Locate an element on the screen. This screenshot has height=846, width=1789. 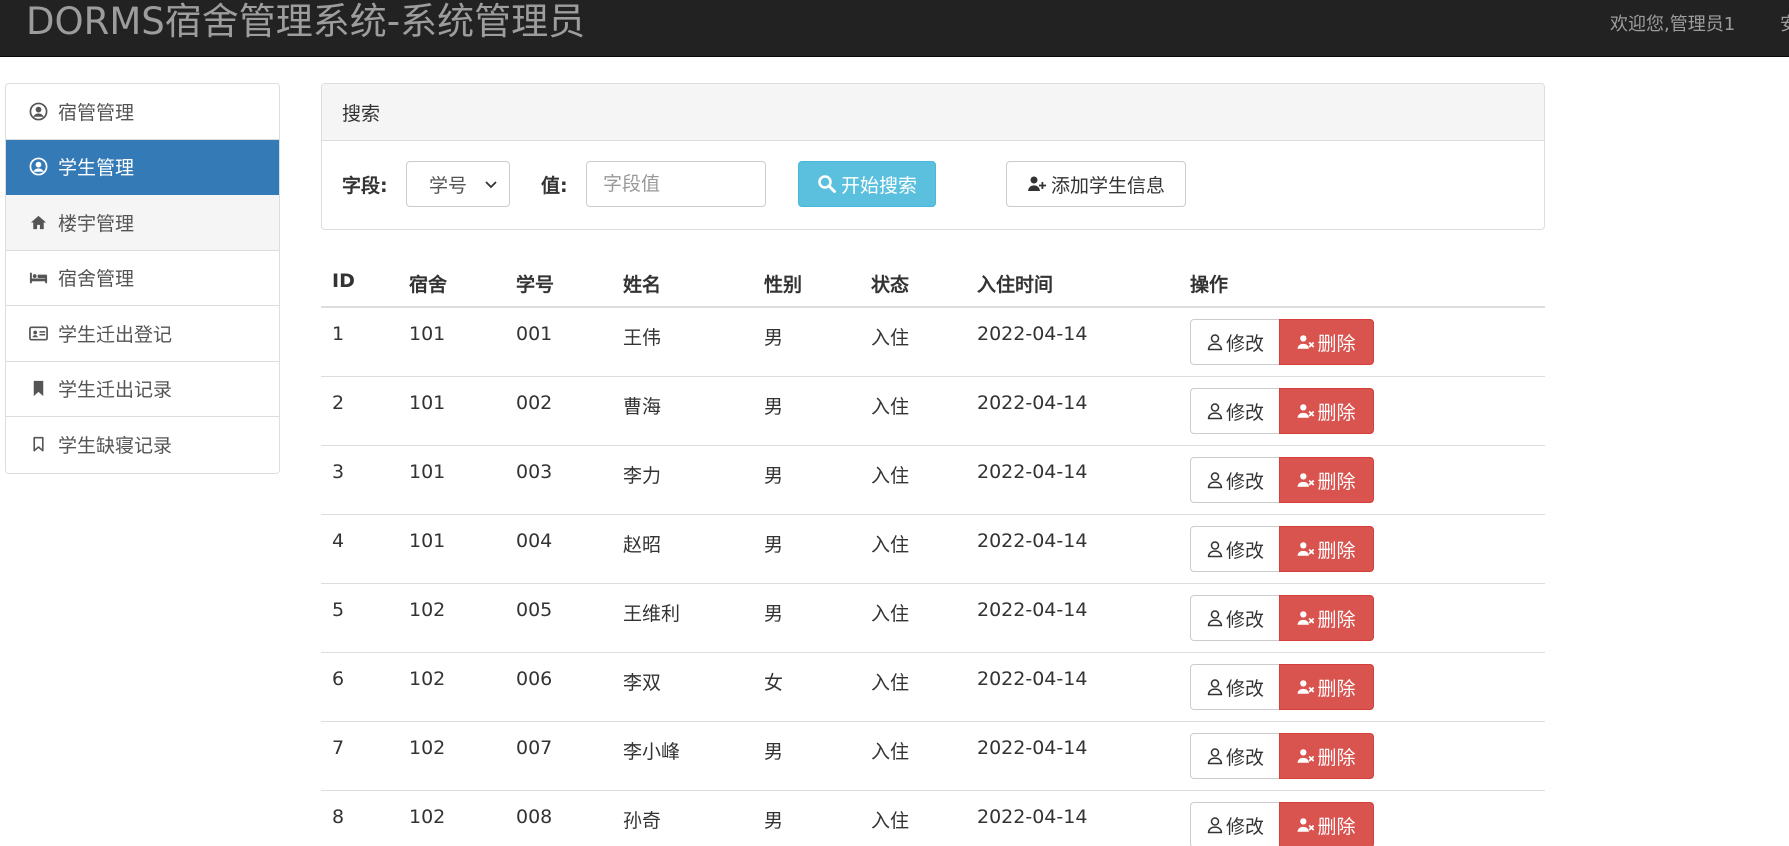
cell-id: 4 is located at coordinates (338, 541).